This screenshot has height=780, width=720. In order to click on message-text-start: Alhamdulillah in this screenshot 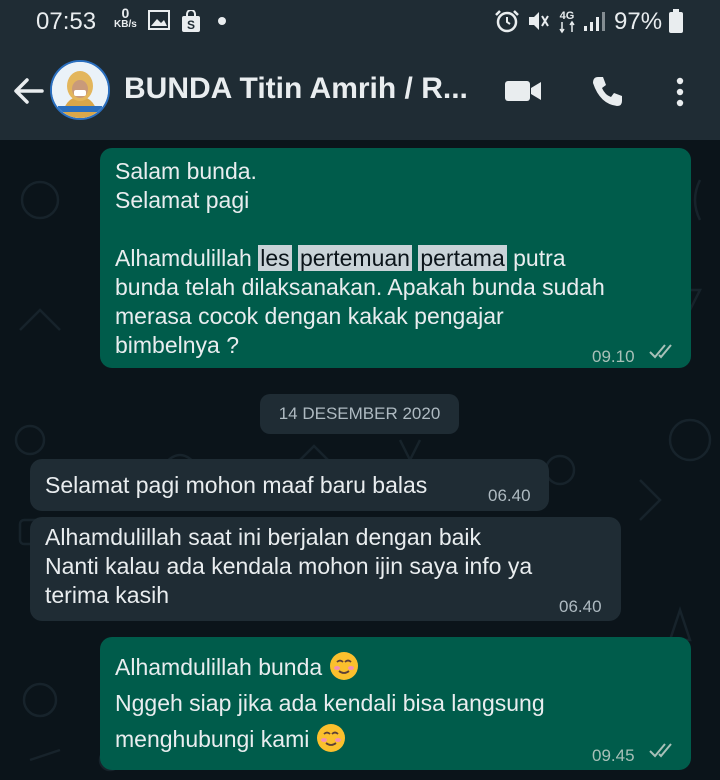, I will do `click(187, 258)`.